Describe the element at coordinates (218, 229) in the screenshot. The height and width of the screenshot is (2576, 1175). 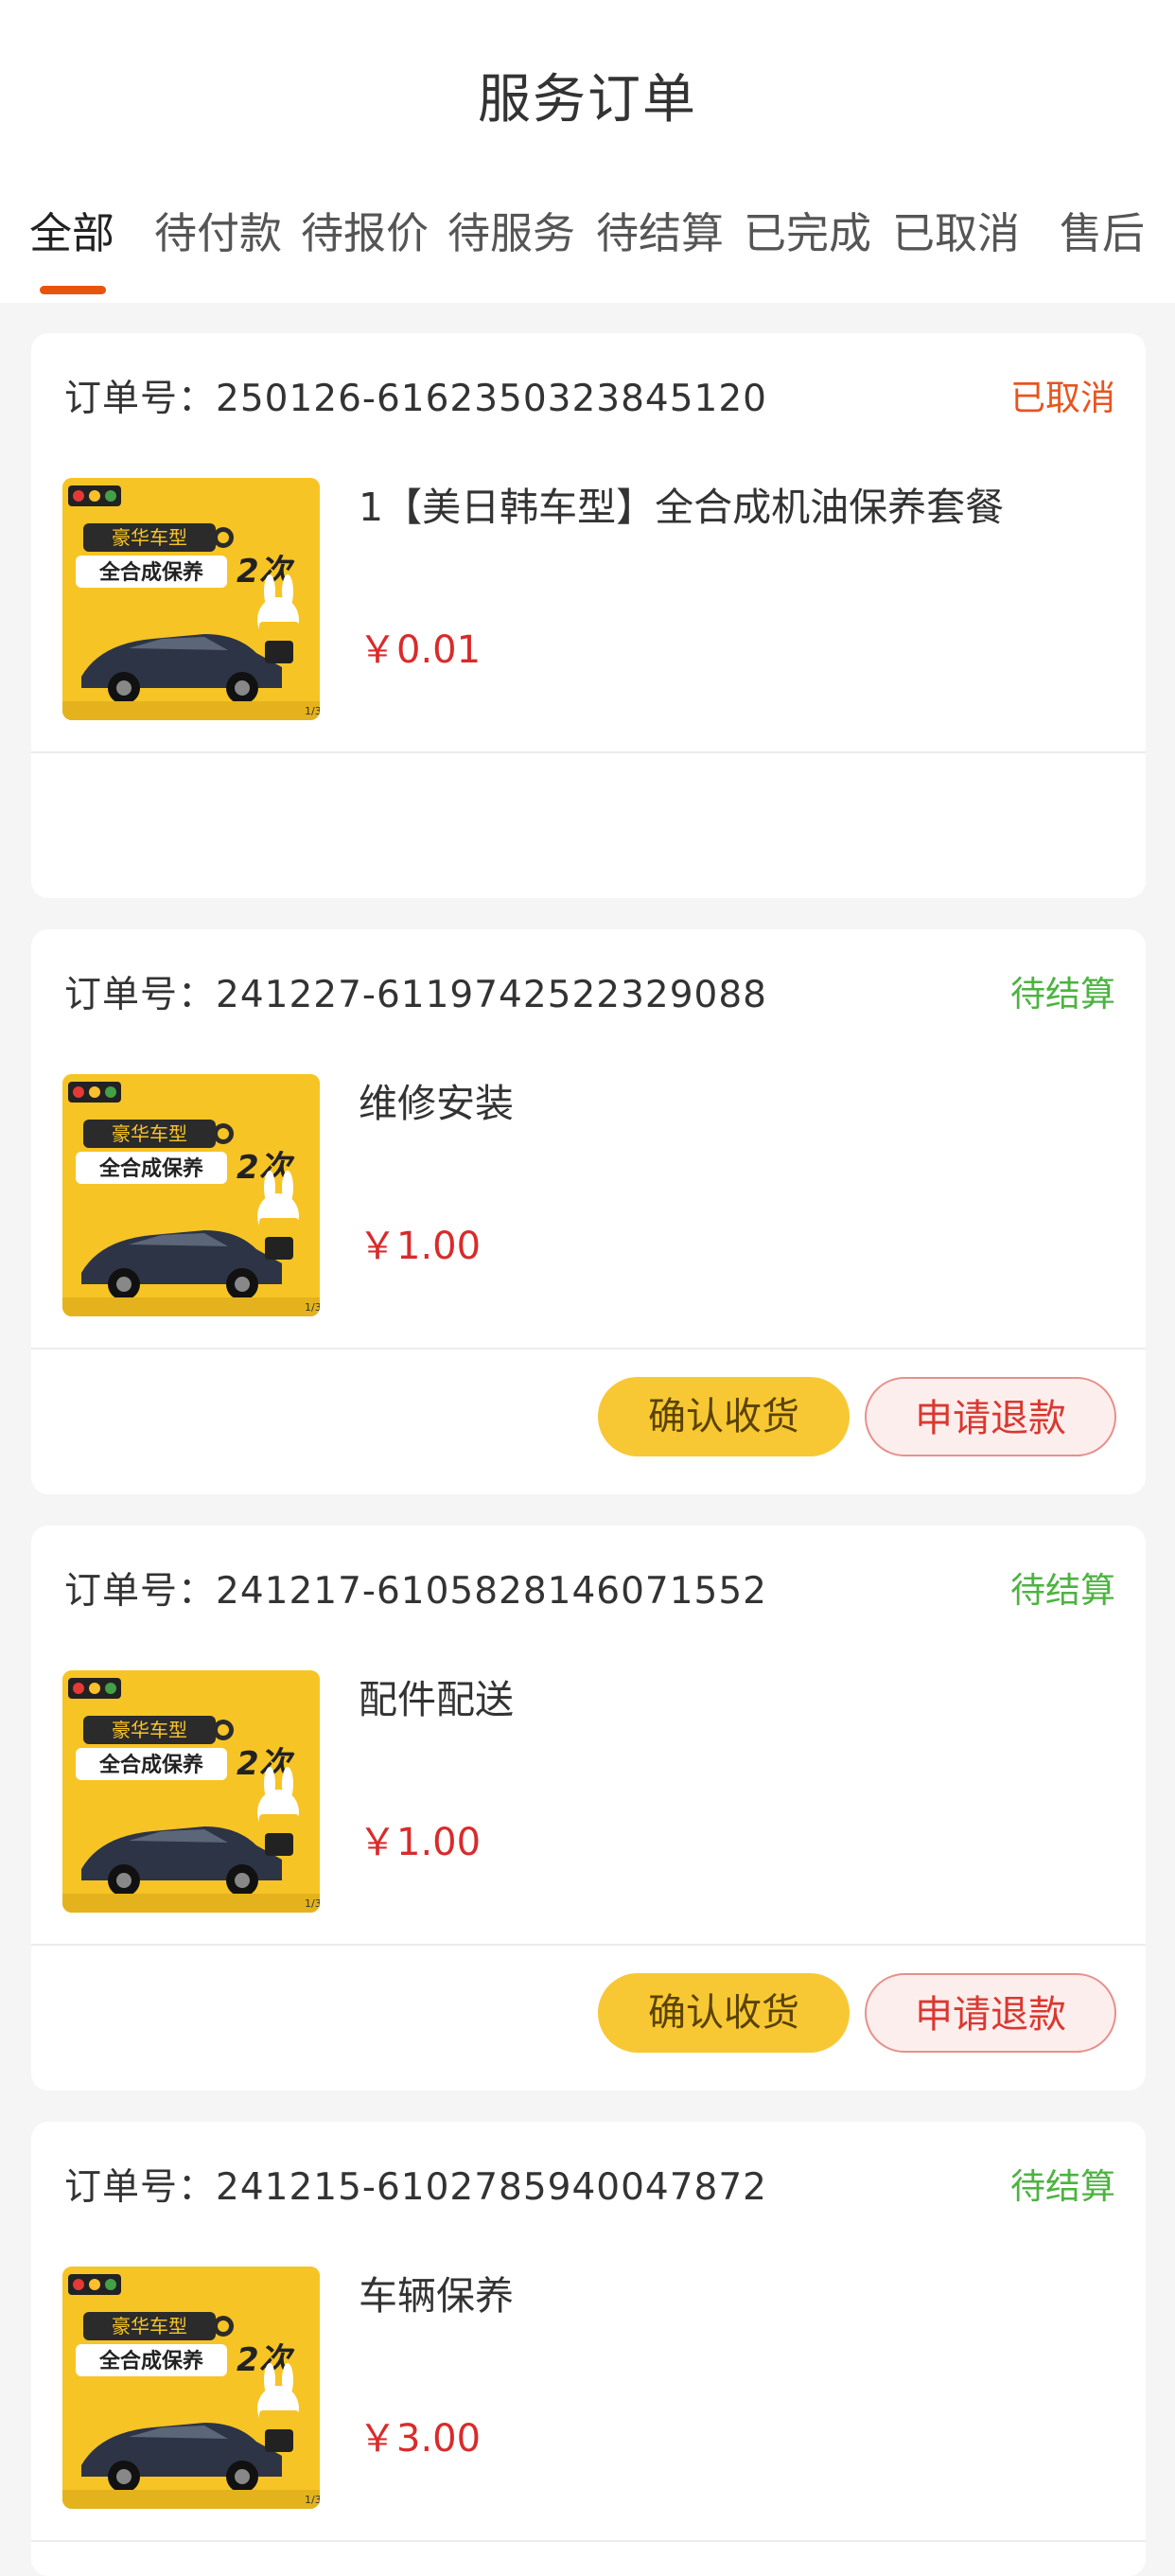
I see `tab-pending-payment: 待付款` at that location.